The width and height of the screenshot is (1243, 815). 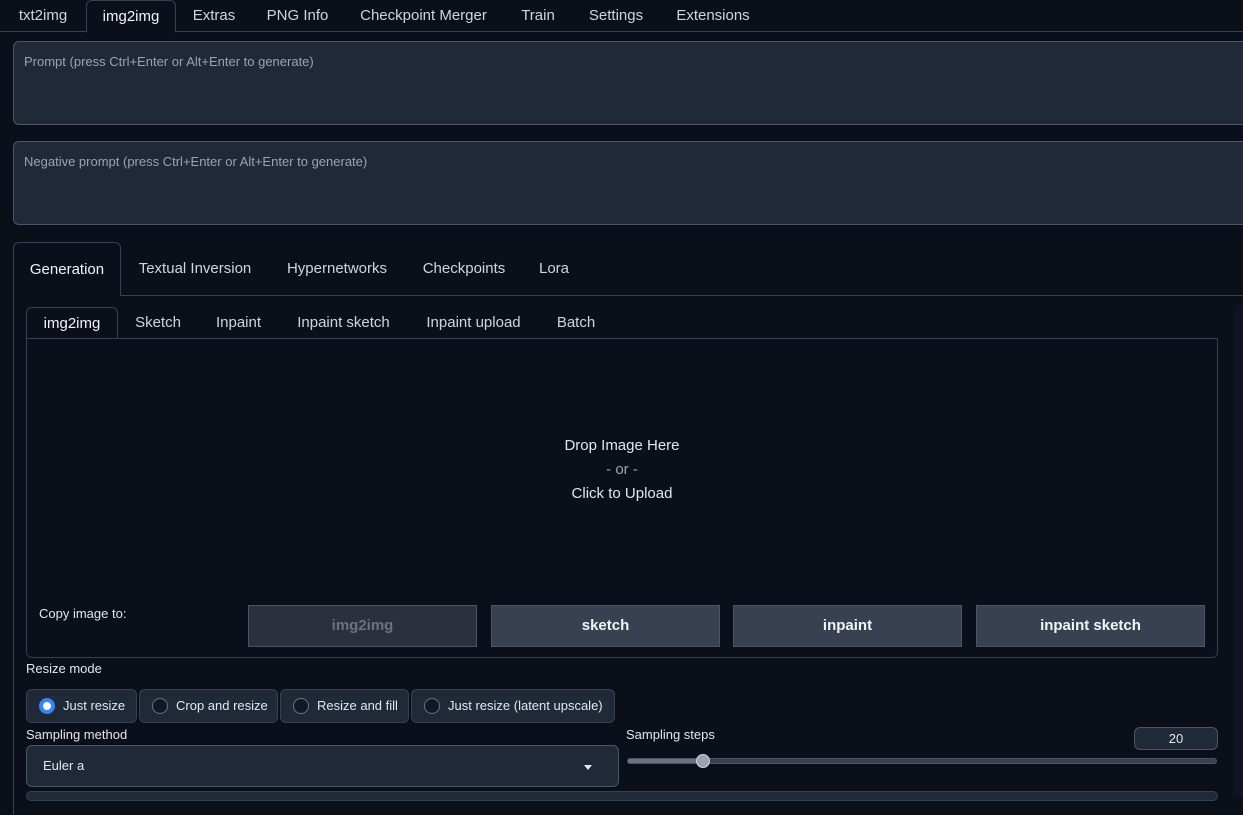 I want to click on negative-prompt-input, so click(x=628, y=183).